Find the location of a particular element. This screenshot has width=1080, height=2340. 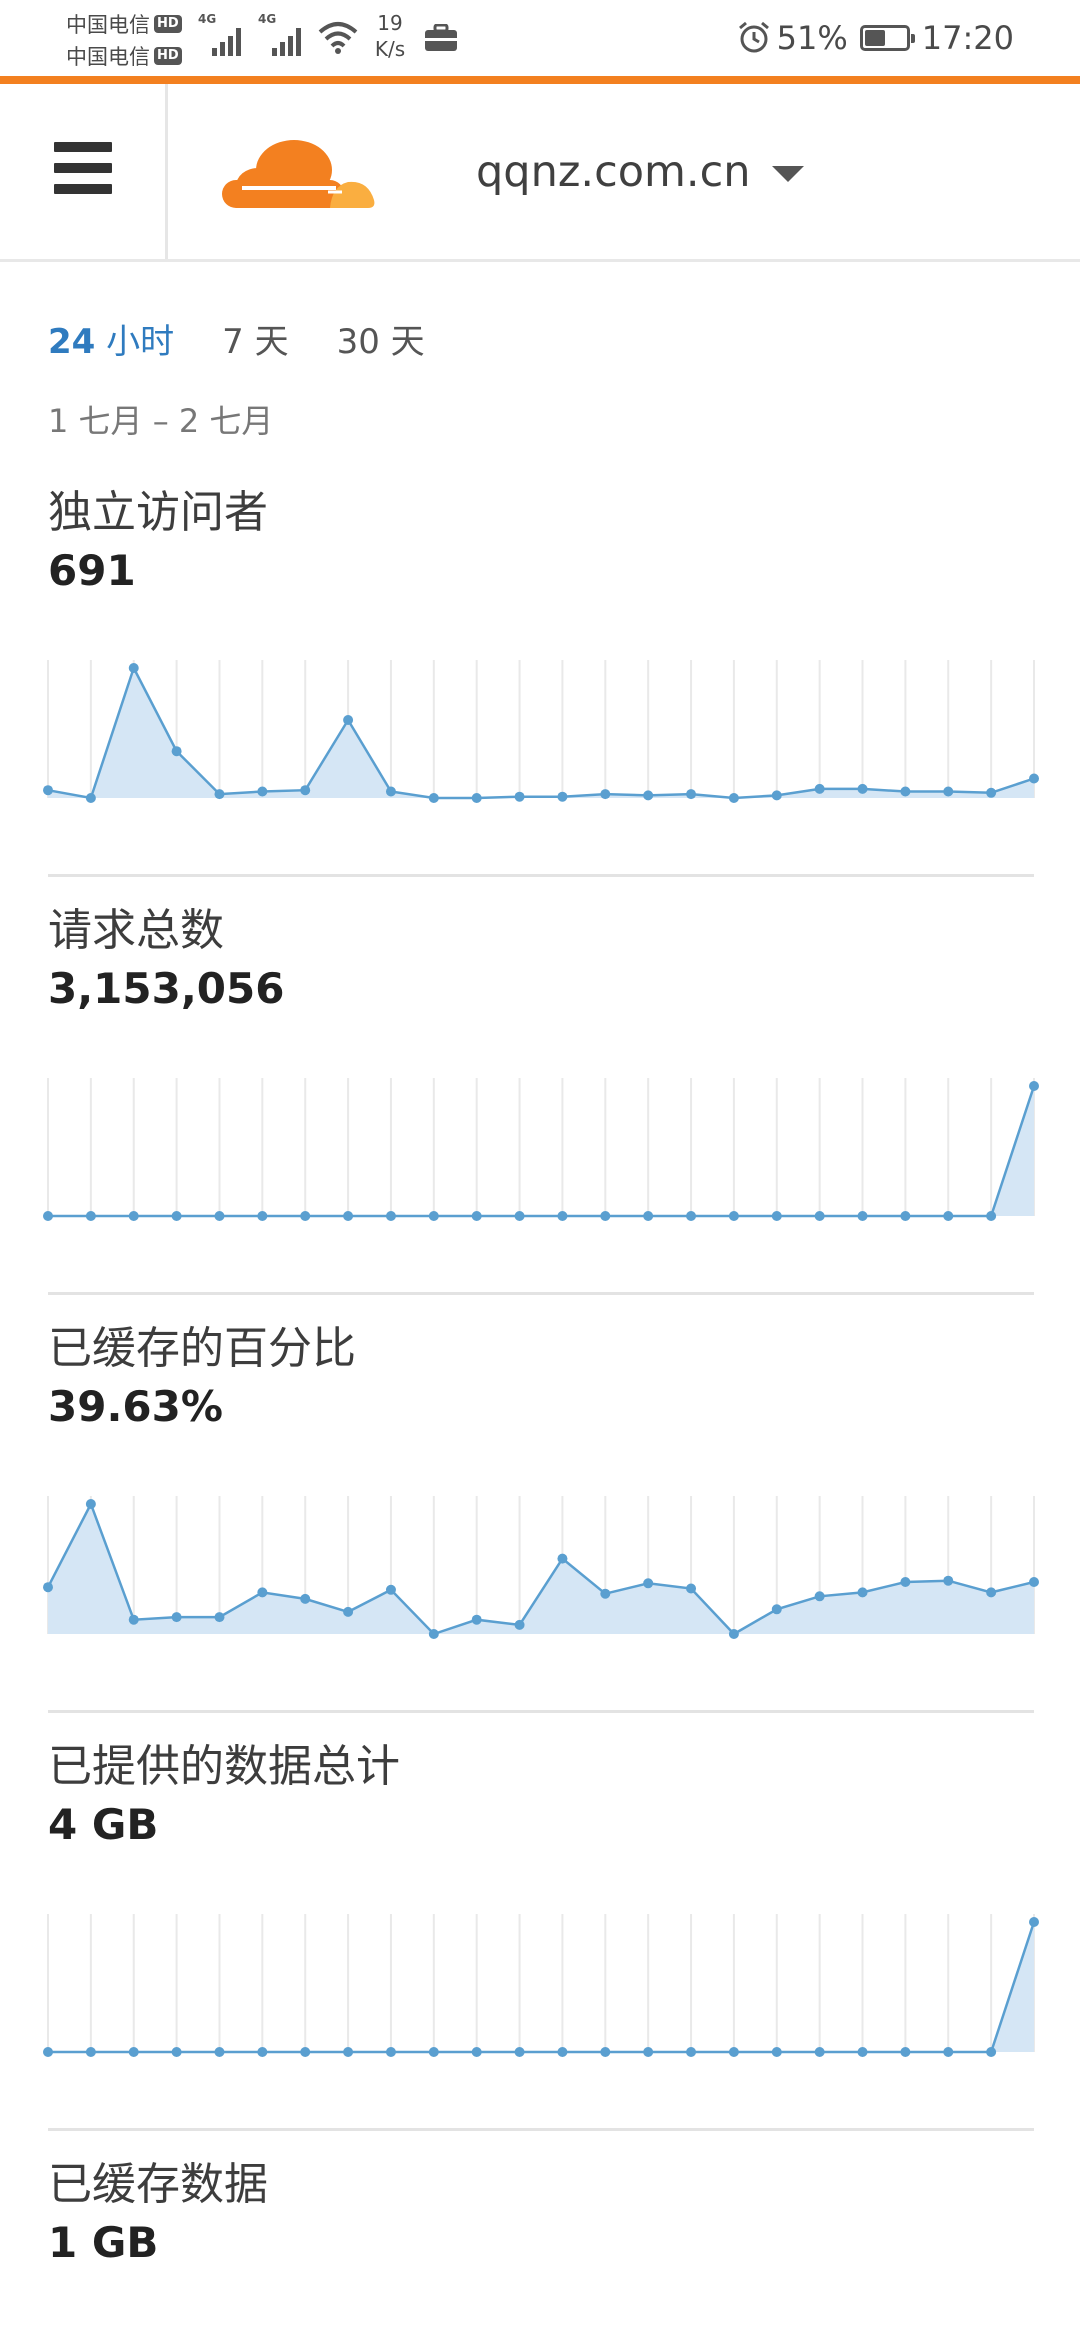

cloudflare-logo is located at coordinates (298, 170).